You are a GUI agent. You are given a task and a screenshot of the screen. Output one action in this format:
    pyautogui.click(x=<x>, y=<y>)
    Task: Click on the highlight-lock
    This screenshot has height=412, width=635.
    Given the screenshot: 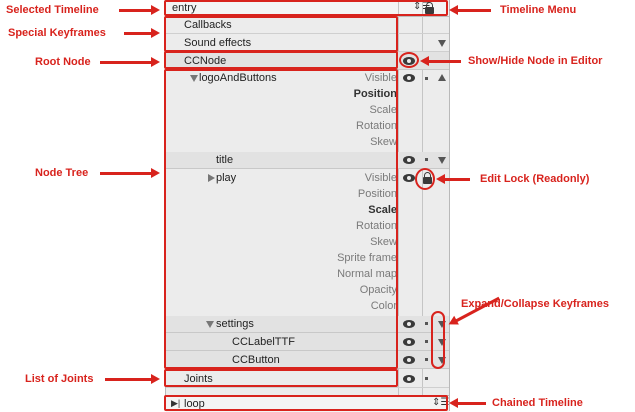 What is the action you would take?
    pyautogui.click(x=425, y=179)
    